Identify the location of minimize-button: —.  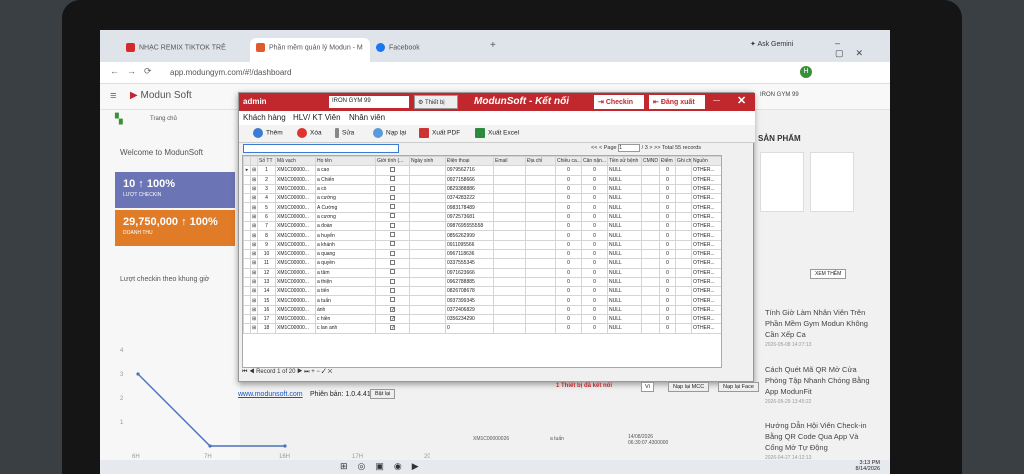
(716, 100).